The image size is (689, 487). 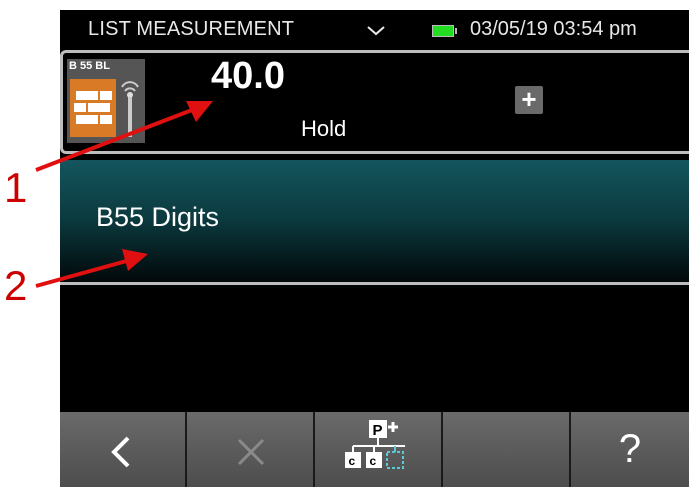 I want to click on annotation-arrows, so click(x=124, y=194).